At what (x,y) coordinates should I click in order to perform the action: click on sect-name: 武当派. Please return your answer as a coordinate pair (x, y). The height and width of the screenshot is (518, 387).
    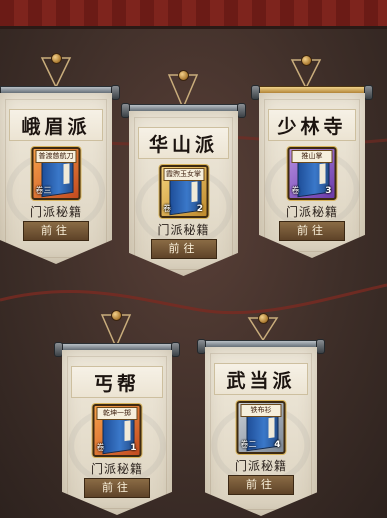
    Looking at the image, I should click on (261, 379).